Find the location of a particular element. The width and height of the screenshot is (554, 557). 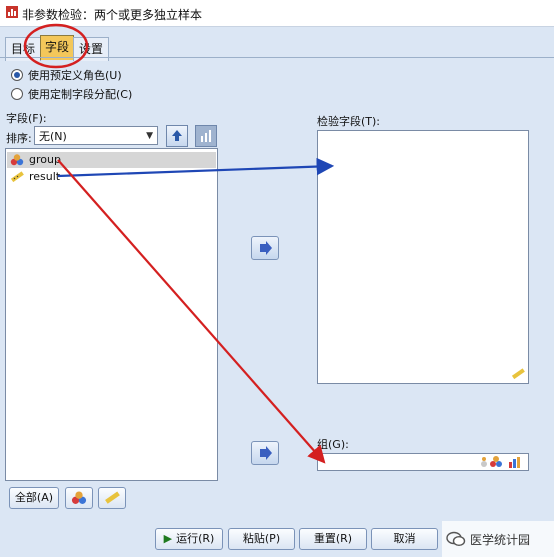

move-to-group-button is located at coordinates (265, 453).